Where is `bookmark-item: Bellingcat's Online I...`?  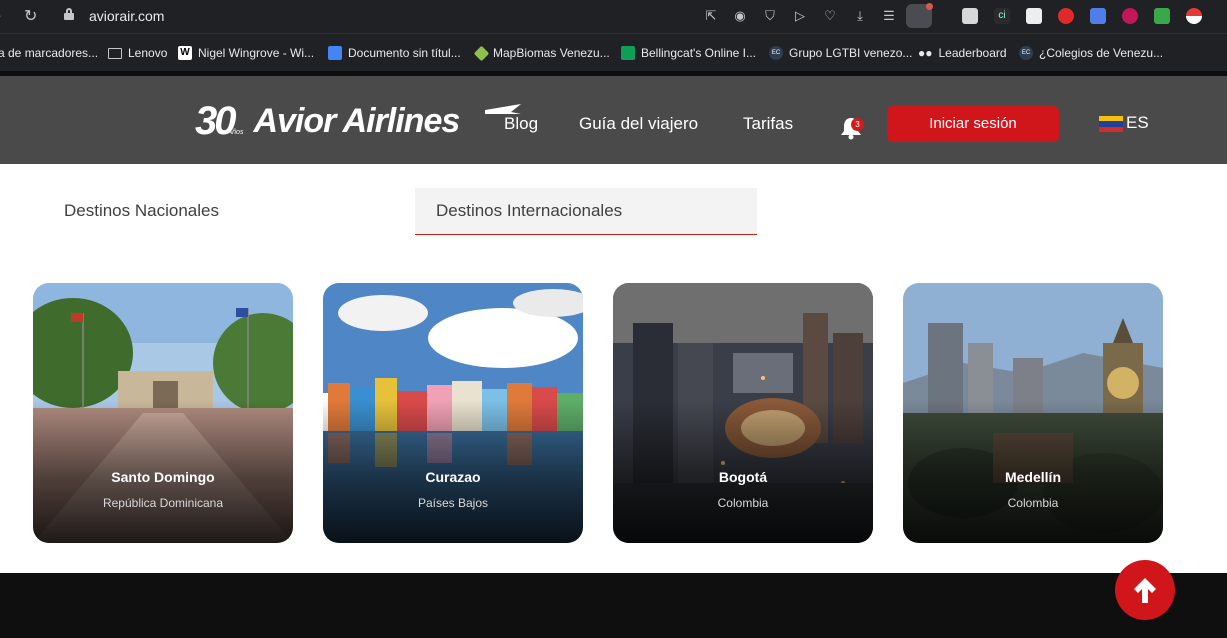
bookmark-item: Bellingcat's Online I... is located at coordinates (688, 53).